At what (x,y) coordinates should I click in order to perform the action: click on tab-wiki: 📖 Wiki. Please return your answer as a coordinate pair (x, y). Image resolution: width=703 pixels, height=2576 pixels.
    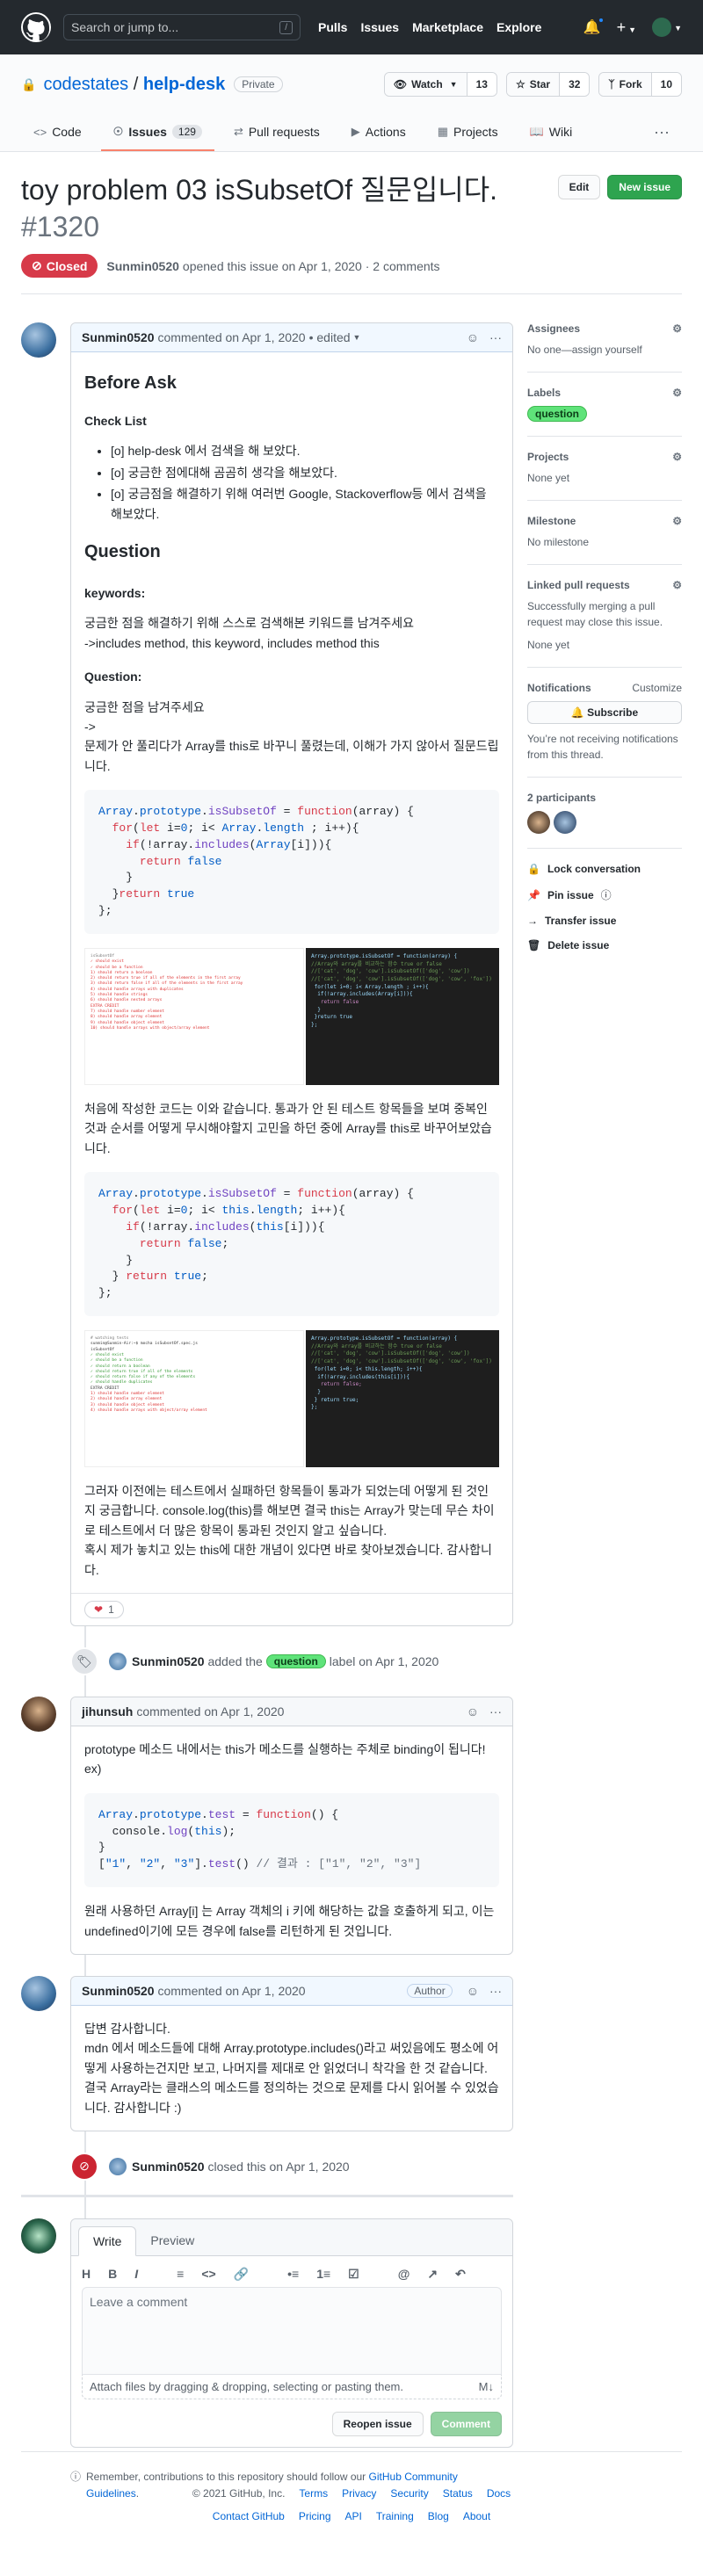
    Looking at the image, I should click on (552, 133).